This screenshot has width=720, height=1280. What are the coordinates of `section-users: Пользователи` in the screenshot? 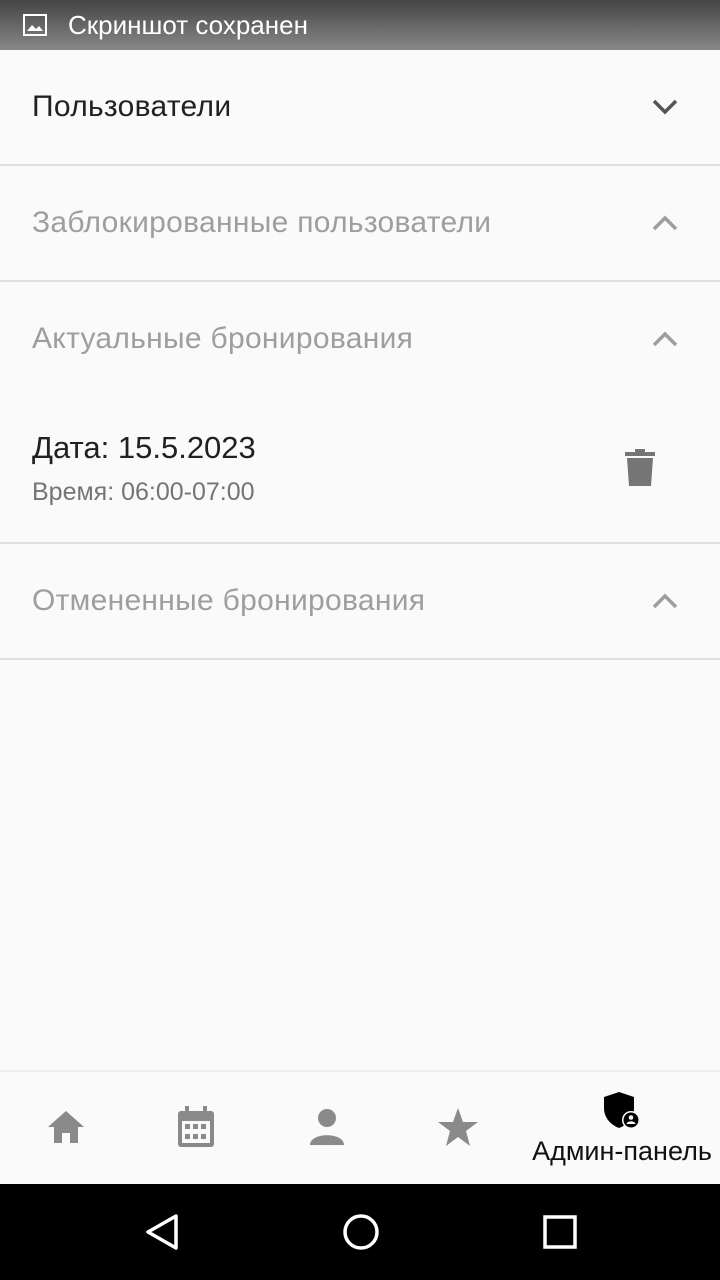 It's located at (360, 108).